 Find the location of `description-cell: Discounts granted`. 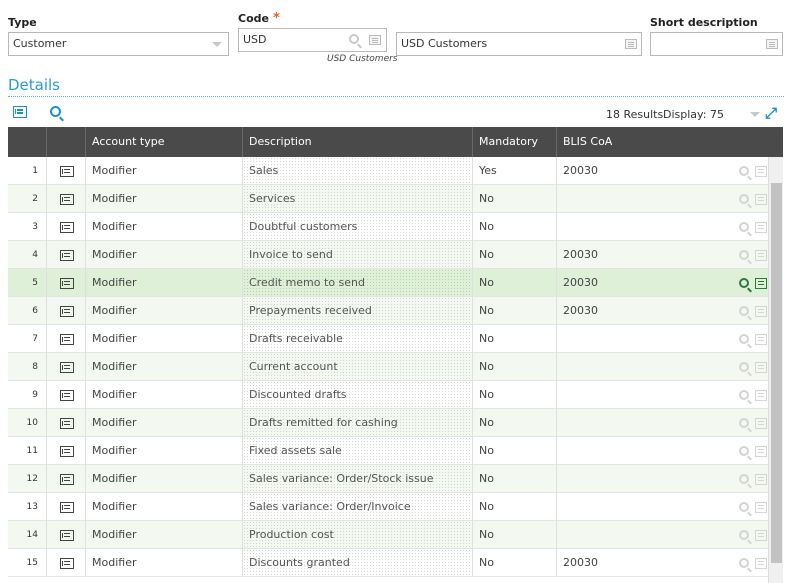

description-cell: Discounts granted is located at coordinates (357, 563).